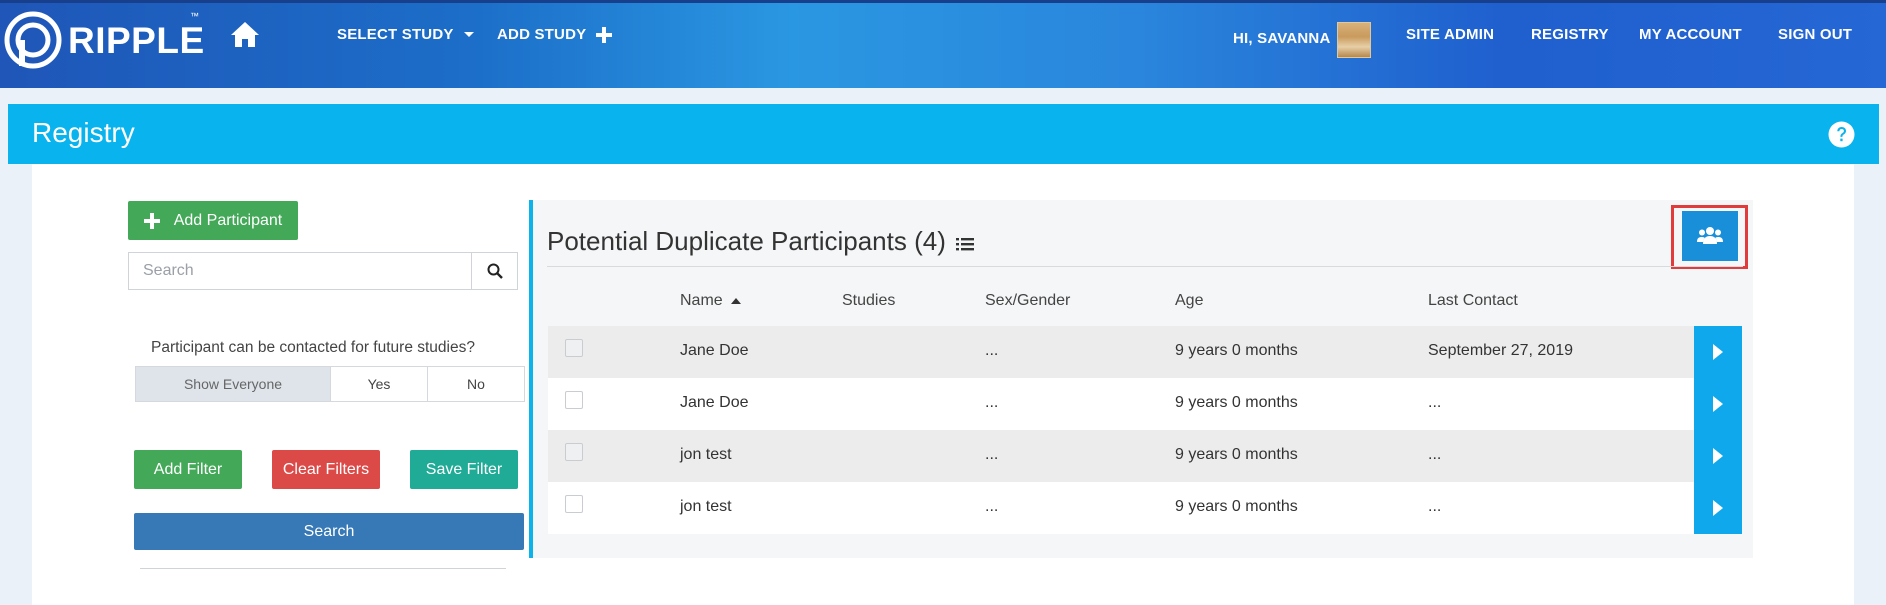  I want to click on chevron-down-icon, so click(468, 34).